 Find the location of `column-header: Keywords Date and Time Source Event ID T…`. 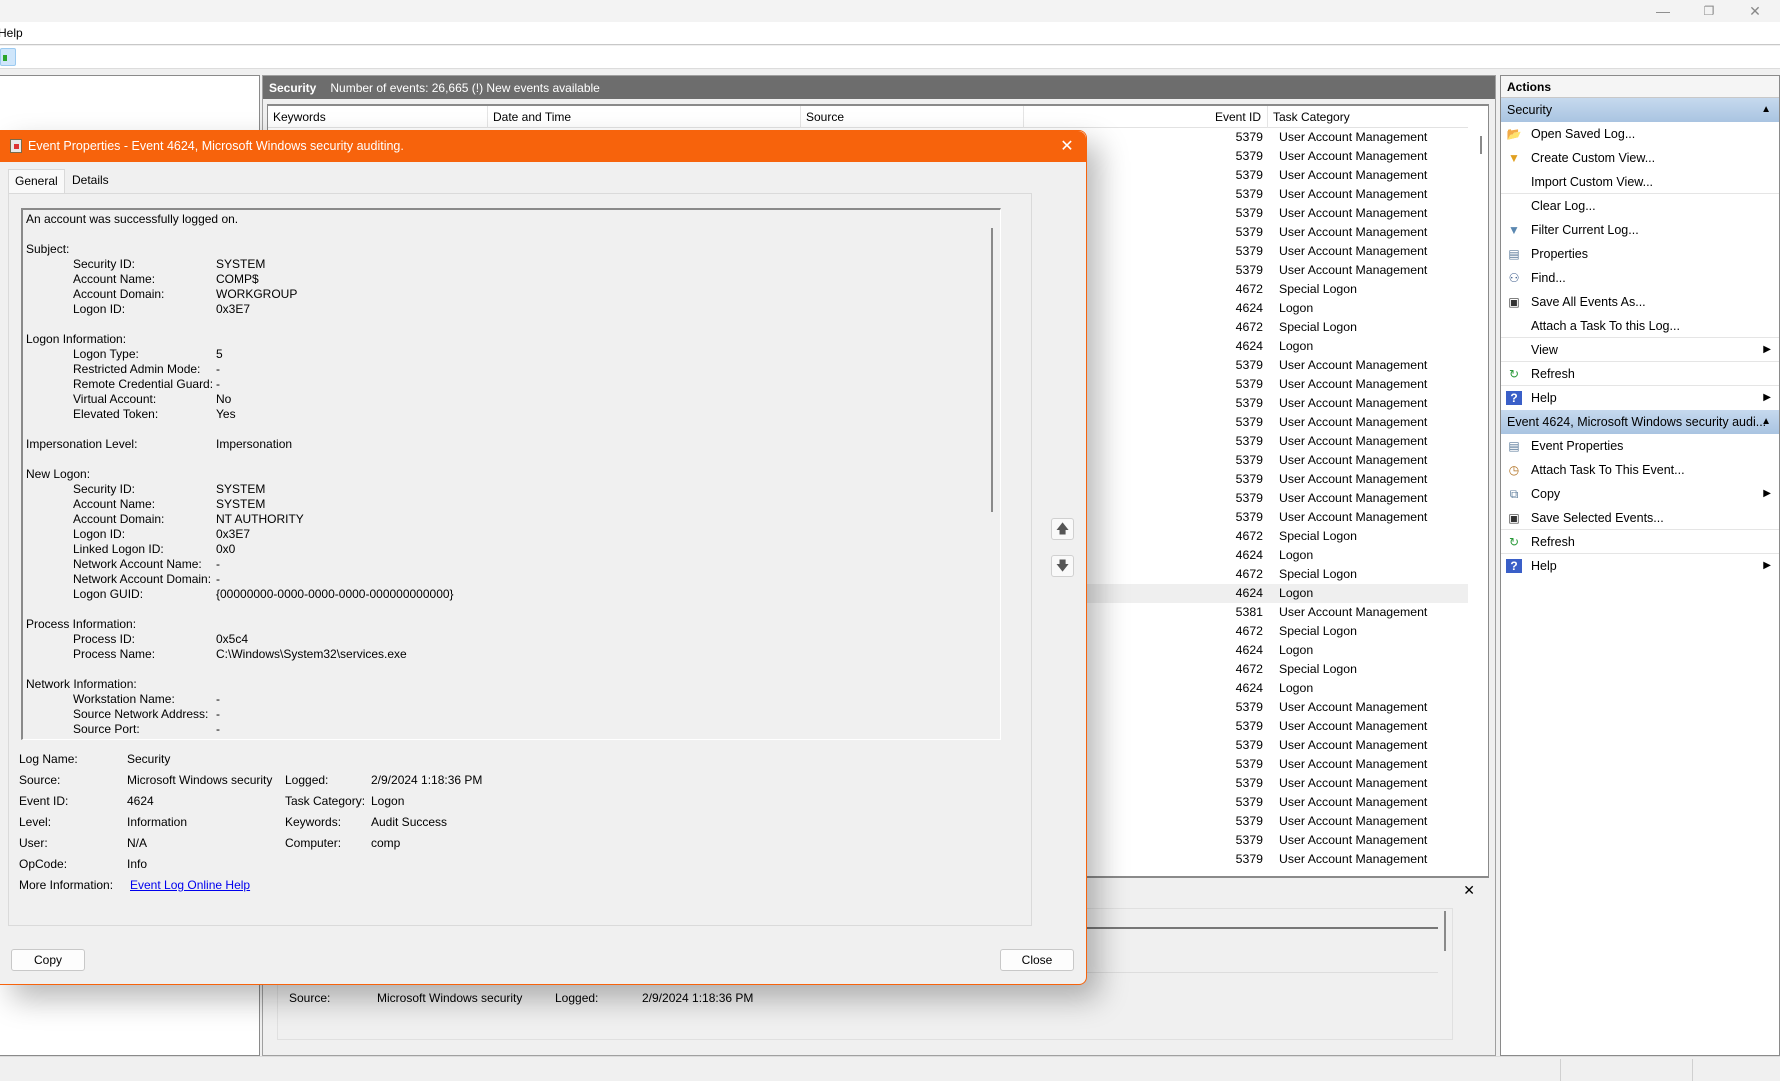

column-header: Keywords Date and Time Source Event ID T… is located at coordinates (868, 117).